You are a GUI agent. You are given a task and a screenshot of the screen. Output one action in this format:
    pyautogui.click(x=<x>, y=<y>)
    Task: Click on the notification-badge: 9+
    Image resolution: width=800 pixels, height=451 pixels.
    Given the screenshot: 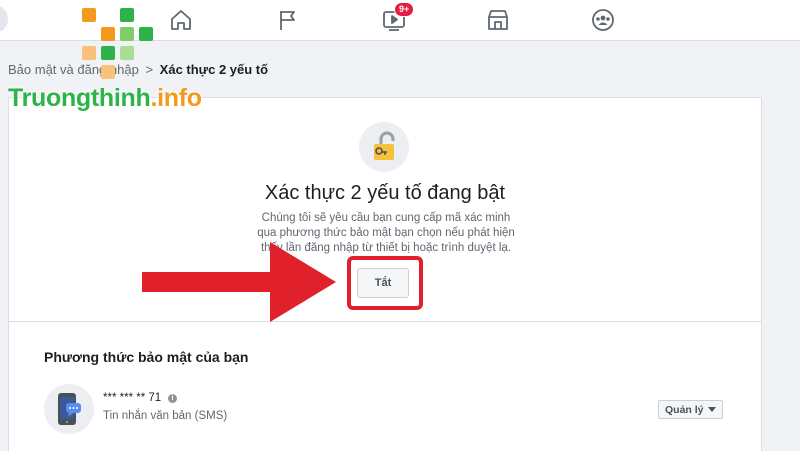 What is the action you would take?
    pyautogui.click(x=404, y=9)
    